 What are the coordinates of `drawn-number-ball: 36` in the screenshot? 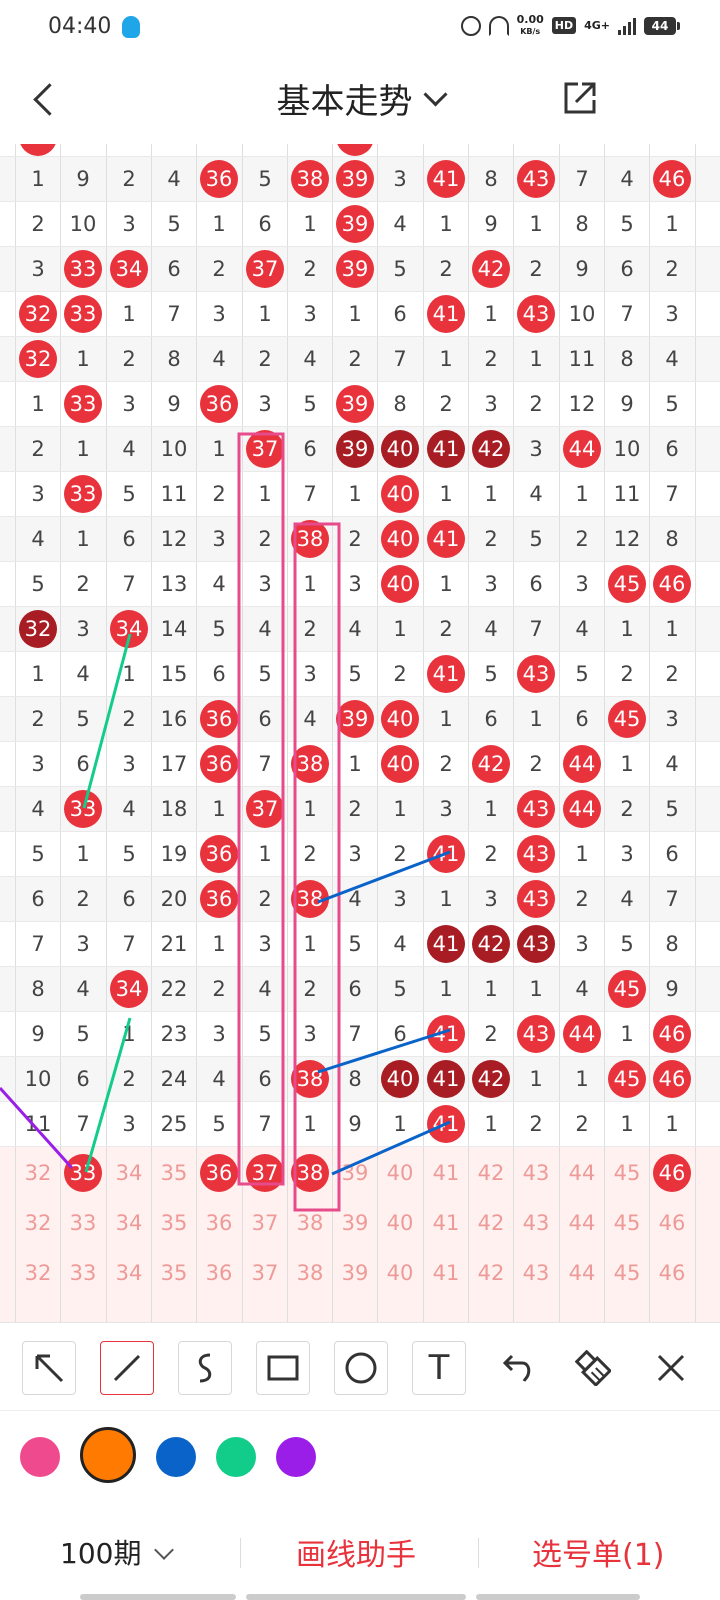 It's located at (219, 764).